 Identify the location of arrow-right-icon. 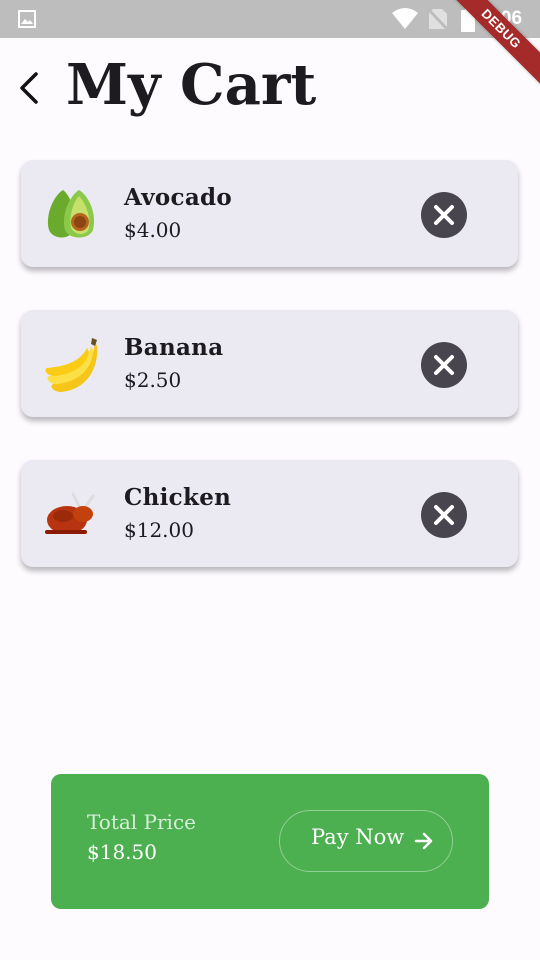
(424, 843).